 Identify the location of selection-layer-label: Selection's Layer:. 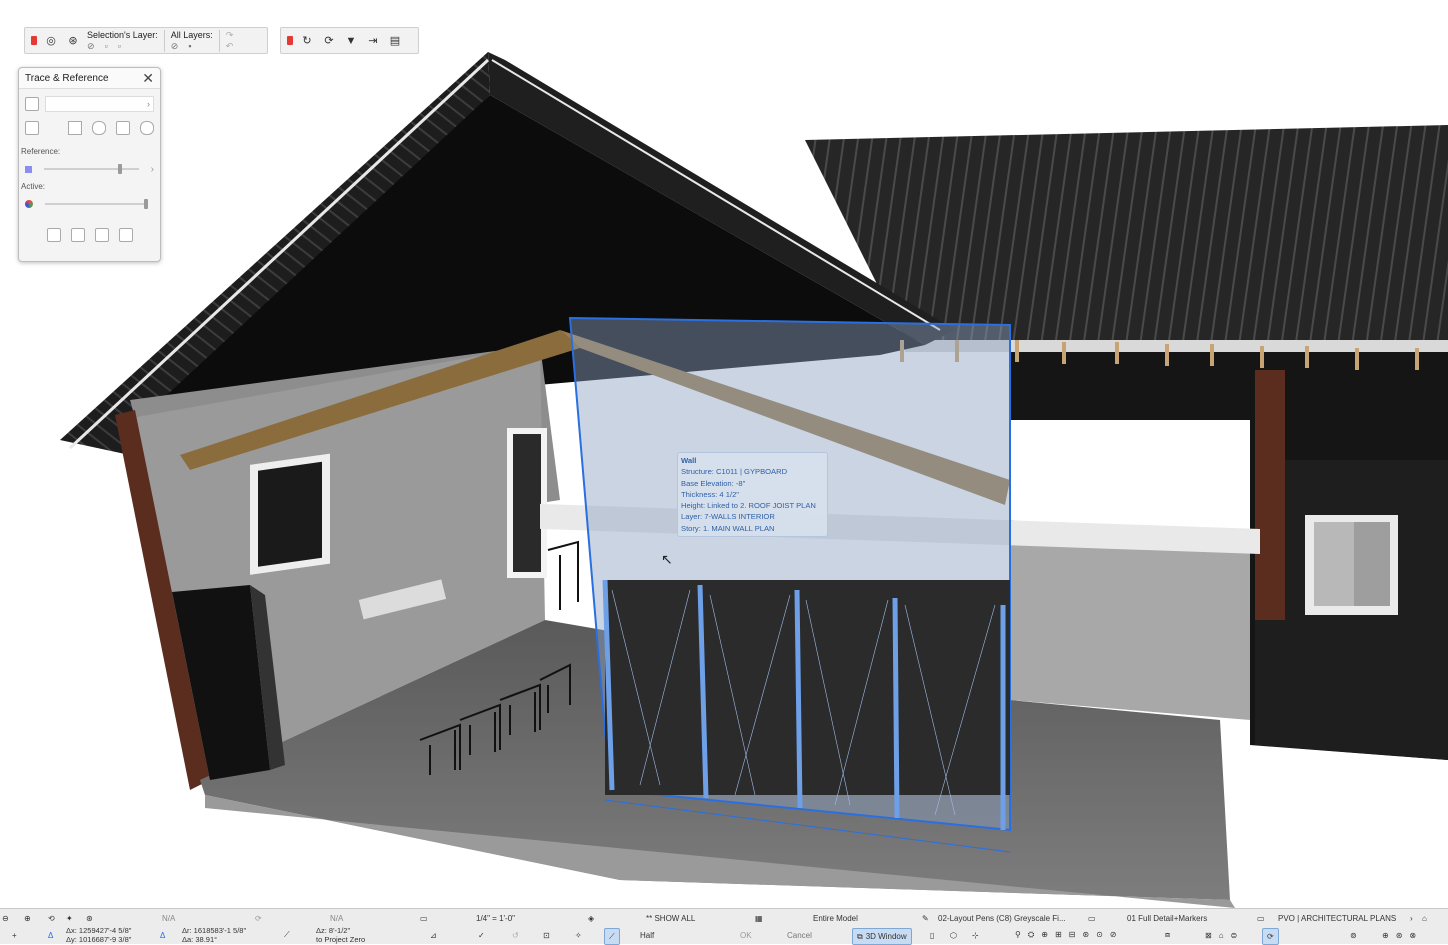
(122, 34).